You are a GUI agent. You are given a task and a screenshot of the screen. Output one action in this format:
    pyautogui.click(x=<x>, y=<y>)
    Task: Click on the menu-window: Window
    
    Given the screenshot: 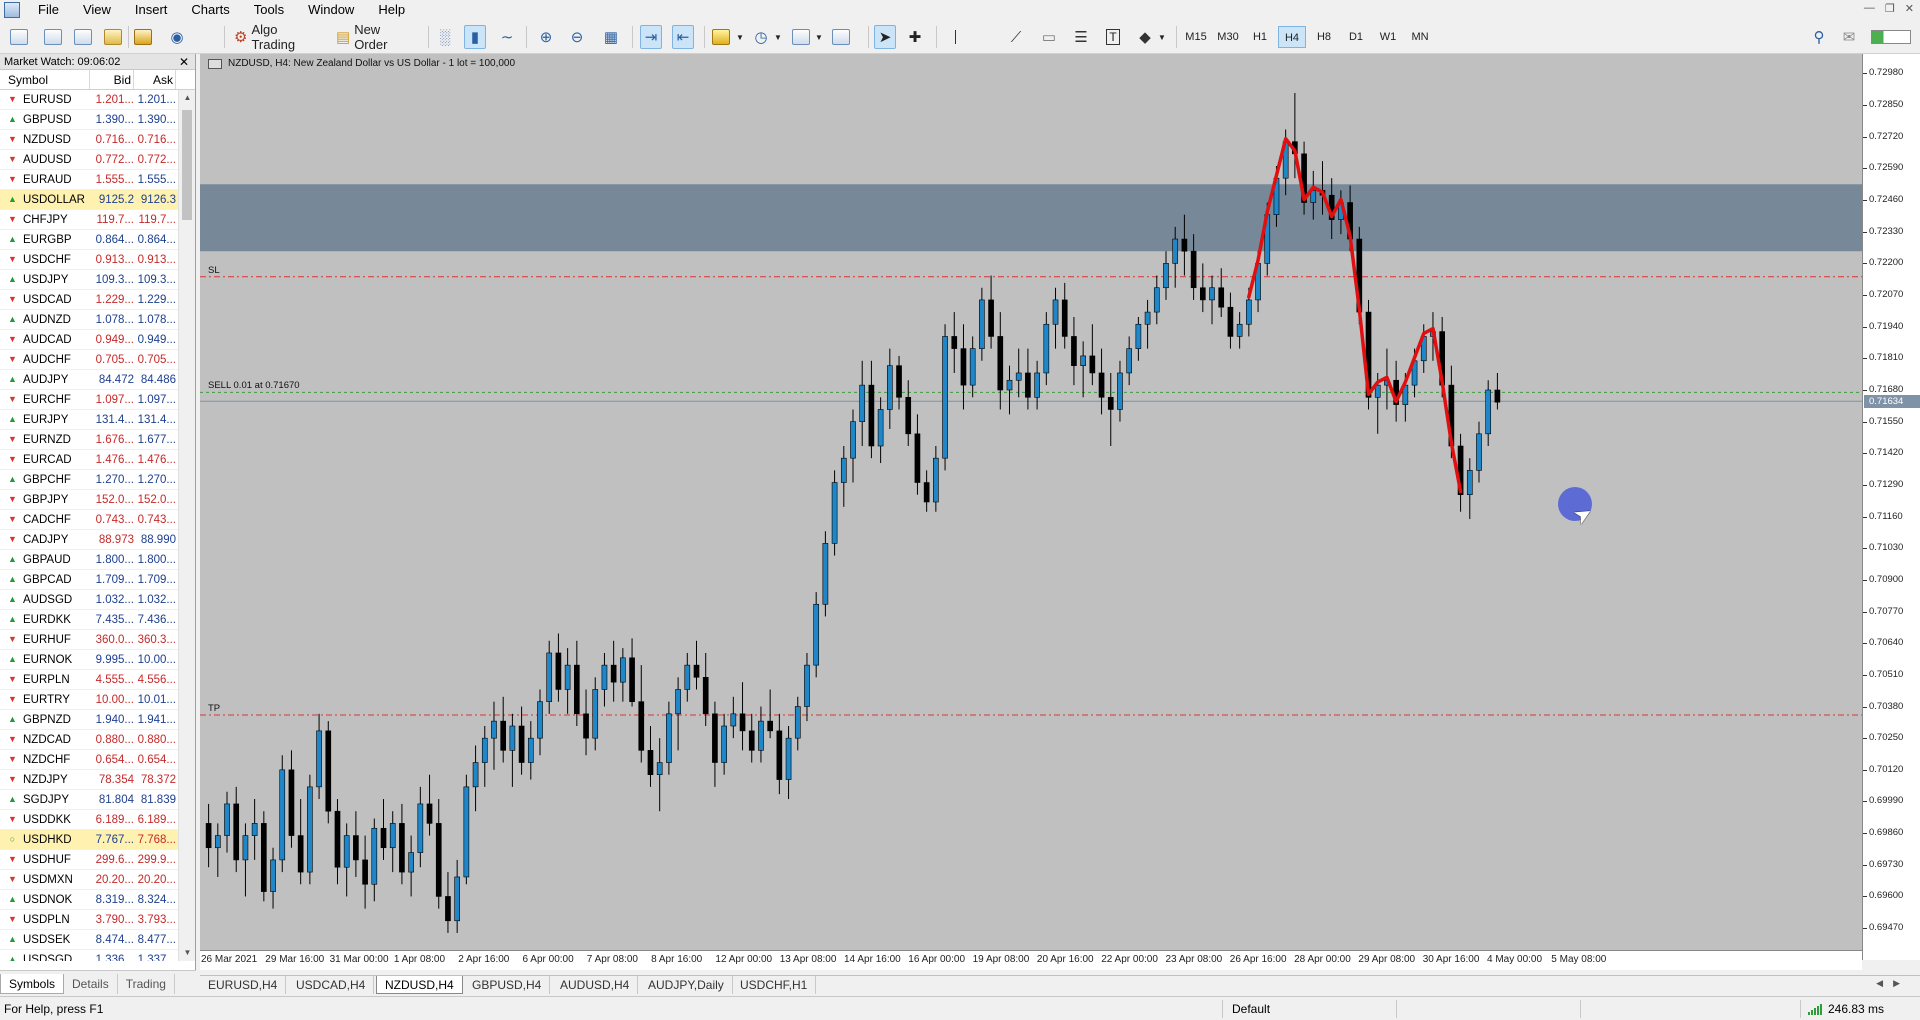 What is the action you would take?
    pyautogui.click(x=331, y=10)
    